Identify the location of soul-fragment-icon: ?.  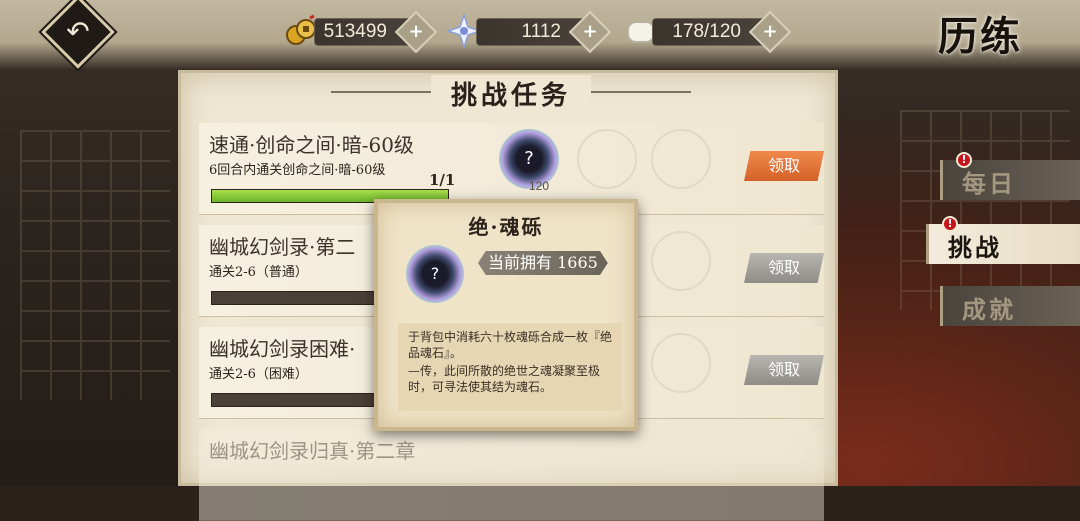
(435, 274).